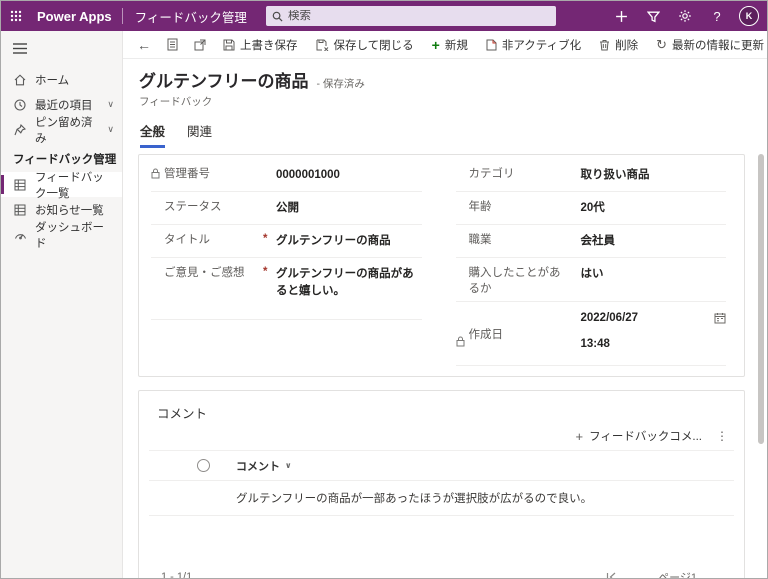  I want to click on waffle-menu-icon, so click(16, 16).